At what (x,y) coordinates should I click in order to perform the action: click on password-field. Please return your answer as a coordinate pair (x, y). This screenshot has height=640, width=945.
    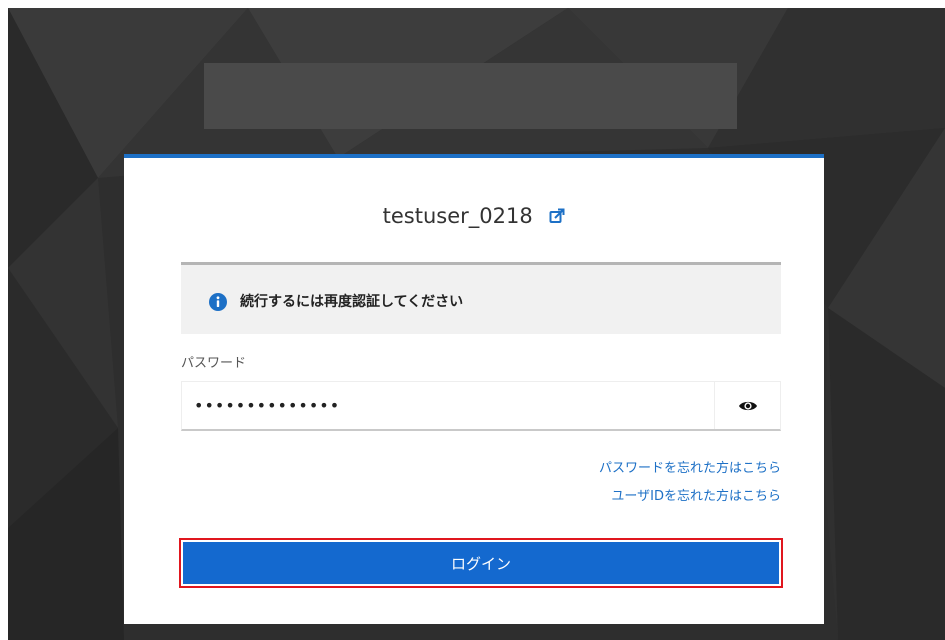
    Looking at the image, I should click on (481, 406).